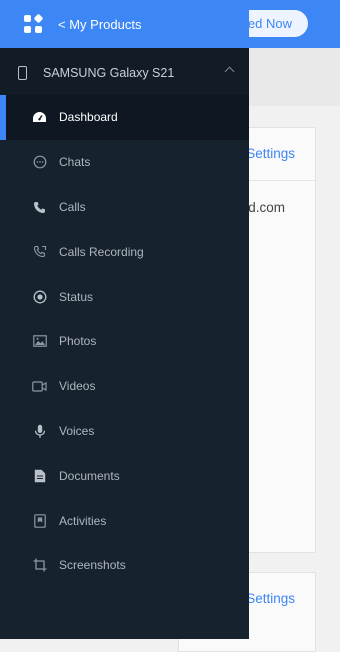 This screenshot has width=340, height=652. I want to click on video-icon, so click(39, 386).